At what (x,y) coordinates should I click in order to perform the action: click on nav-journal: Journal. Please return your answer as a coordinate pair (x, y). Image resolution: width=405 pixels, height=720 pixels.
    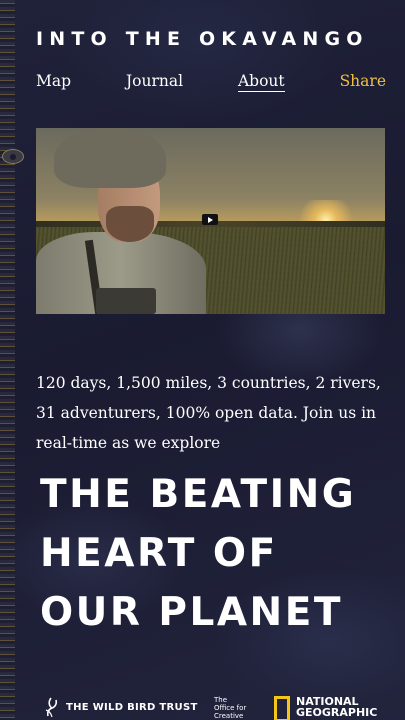
    Looking at the image, I should click on (154, 82).